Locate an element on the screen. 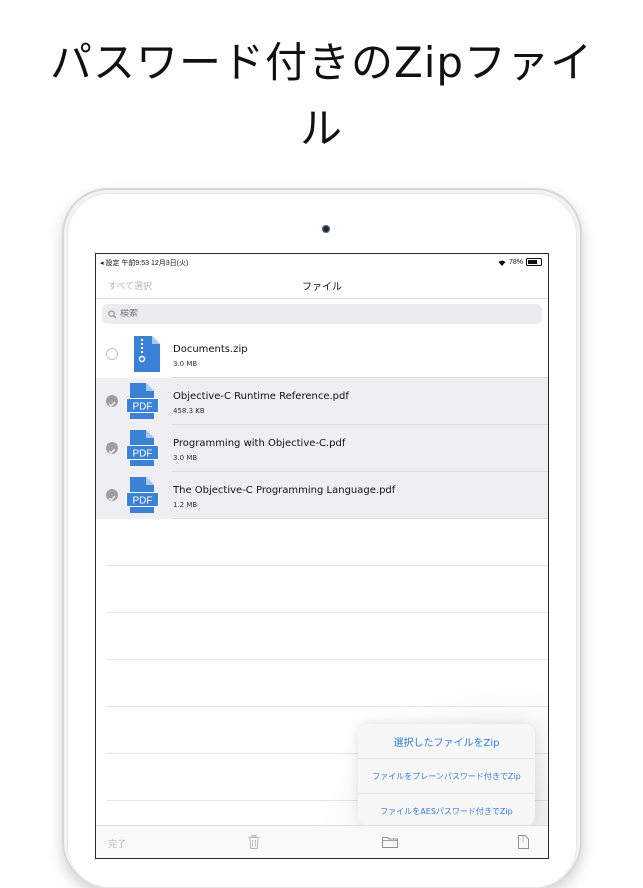 This screenshot has width=643, height=888. battery-percent: 78% is located at coordinates (515, 262).